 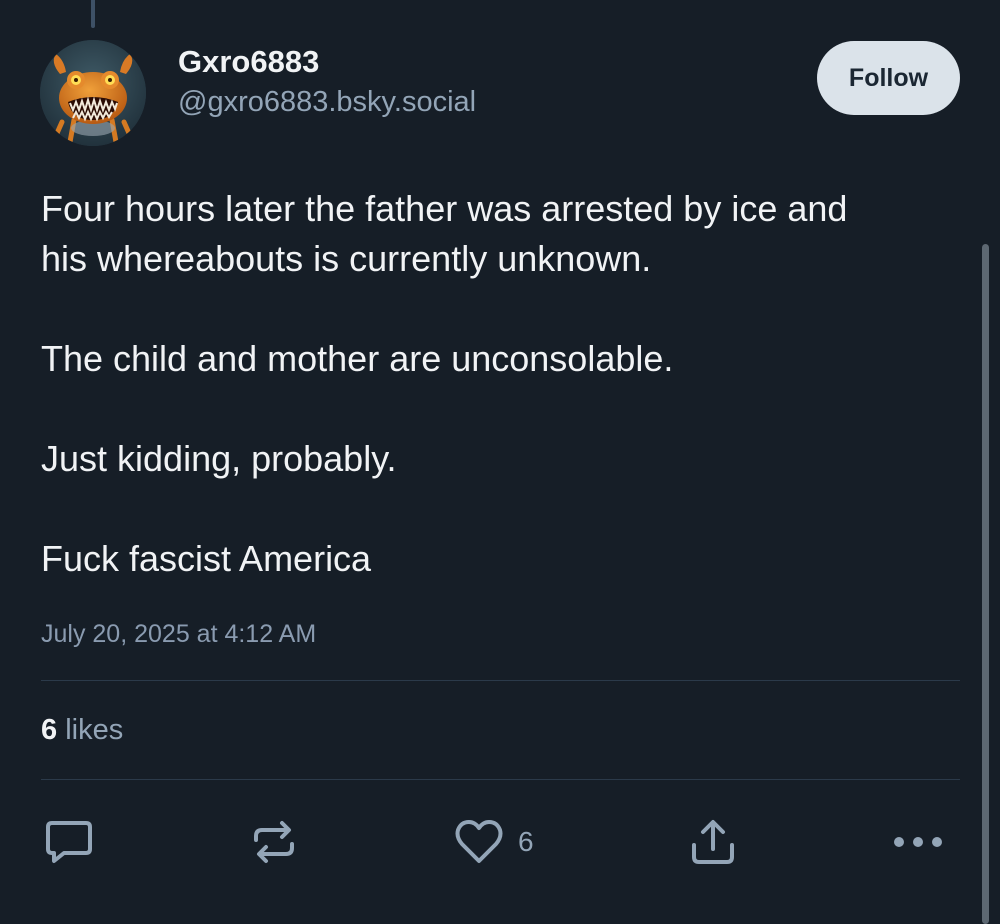 What do you see at coordinates (219, 458) in the screenshot?
I see `post-text-paragraph: Just kidding, probably.` at bounding box center [219, 458].